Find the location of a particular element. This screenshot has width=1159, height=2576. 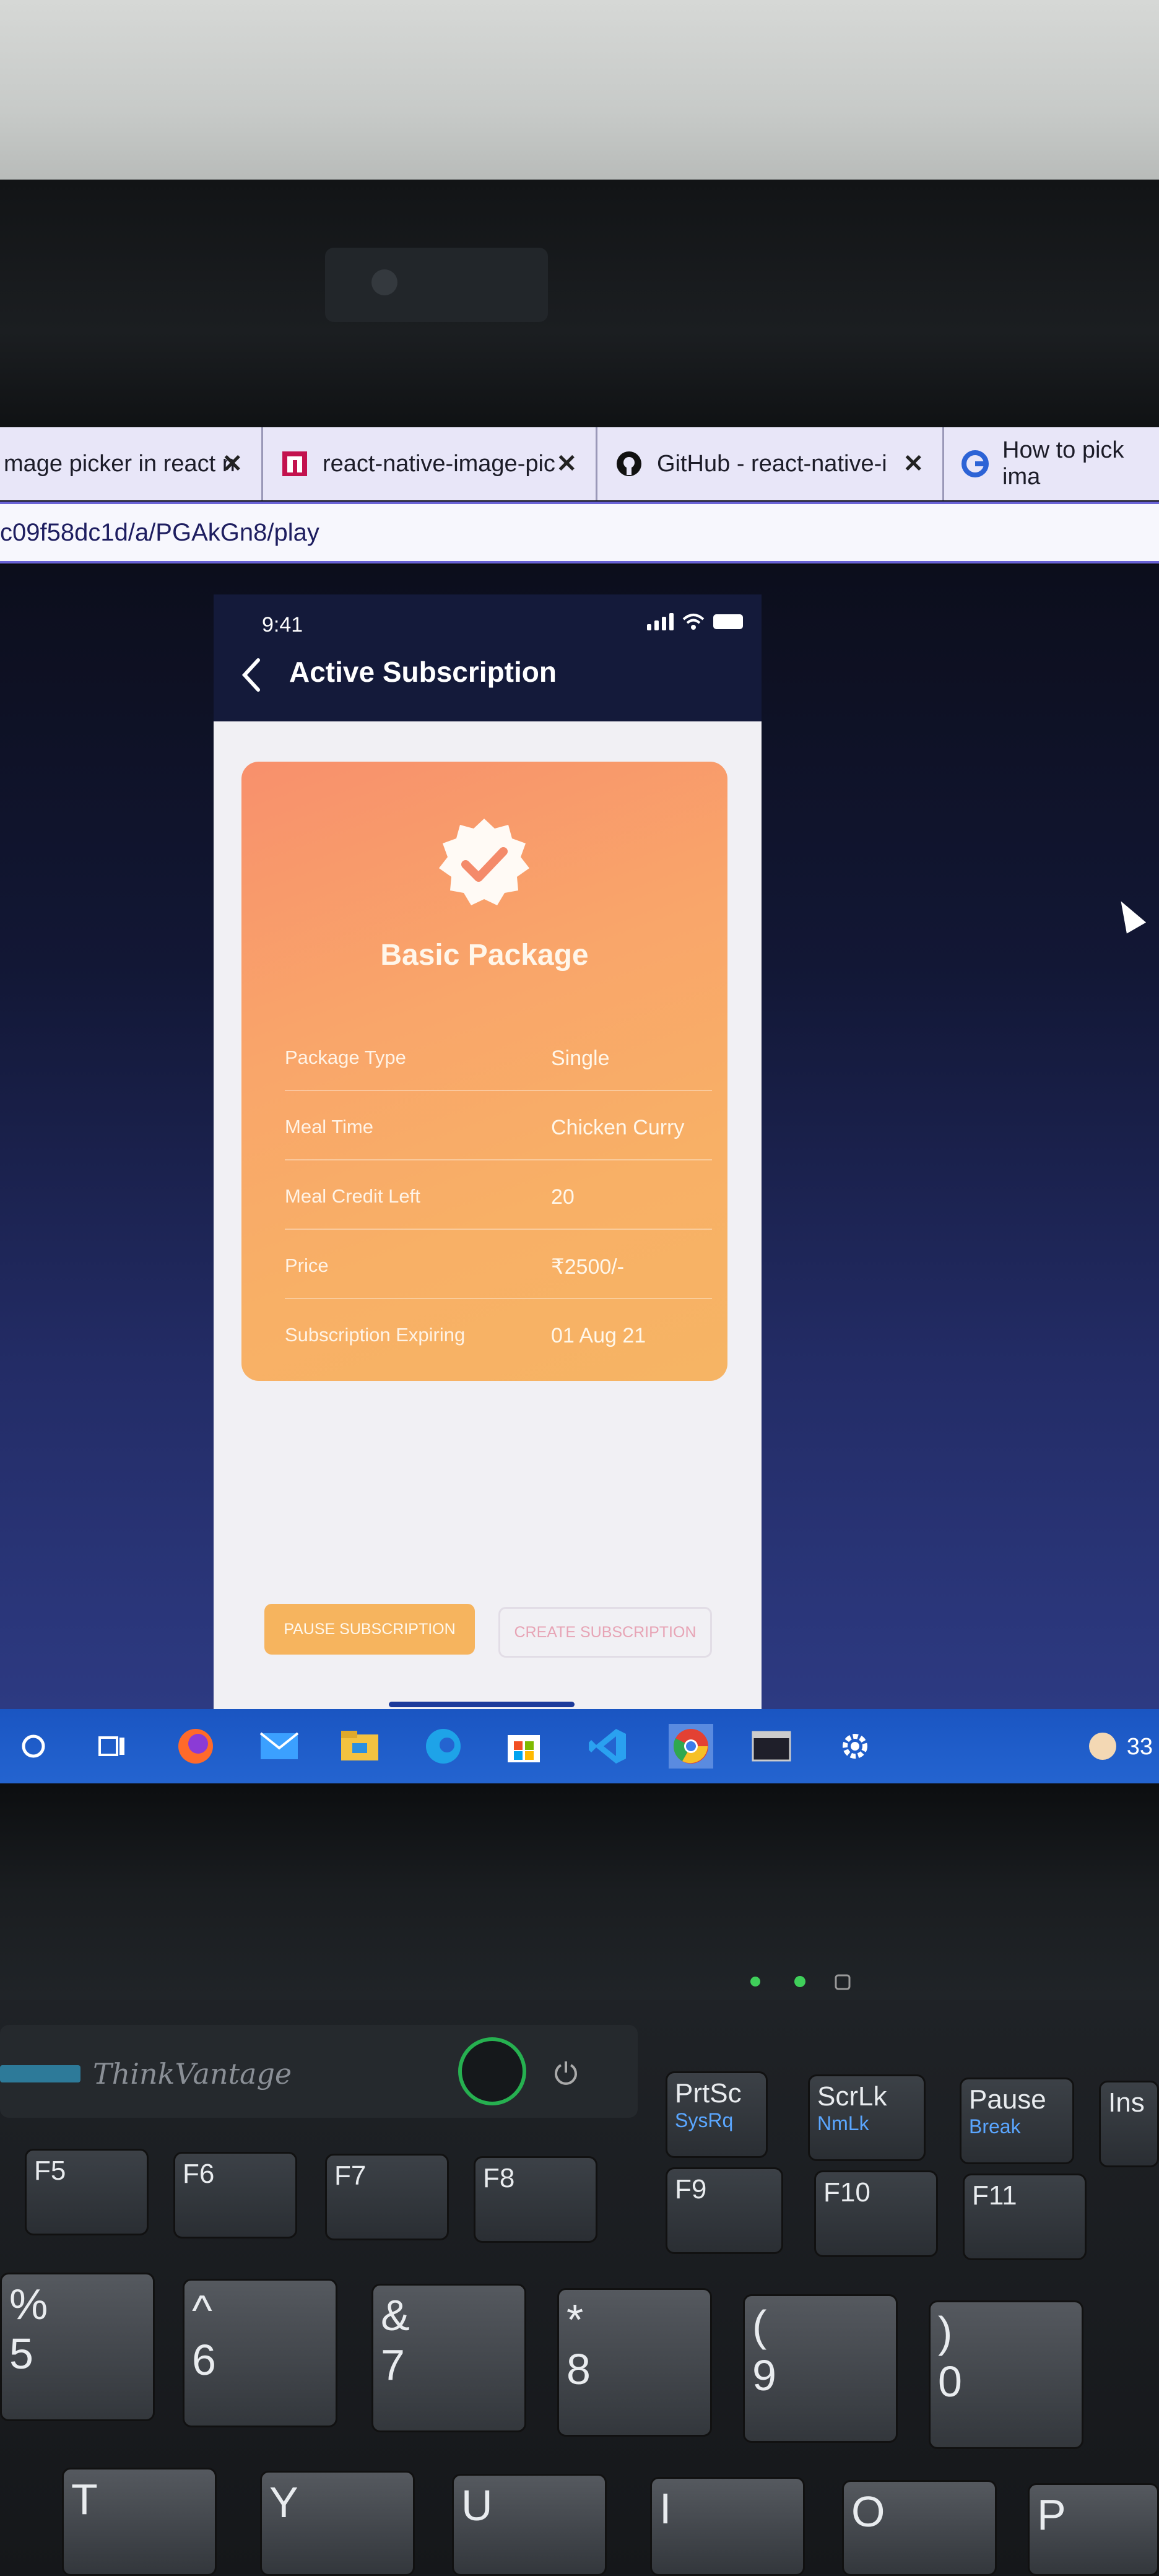

home-indicator is located at coordinates (482, 1704).